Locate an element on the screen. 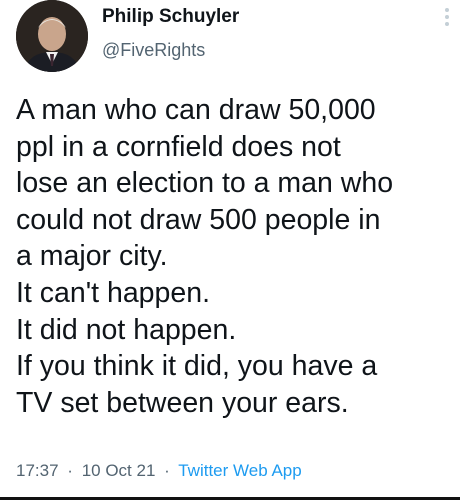  tweet-line: If you think it did, you have a is located at coordinates (197, 366).